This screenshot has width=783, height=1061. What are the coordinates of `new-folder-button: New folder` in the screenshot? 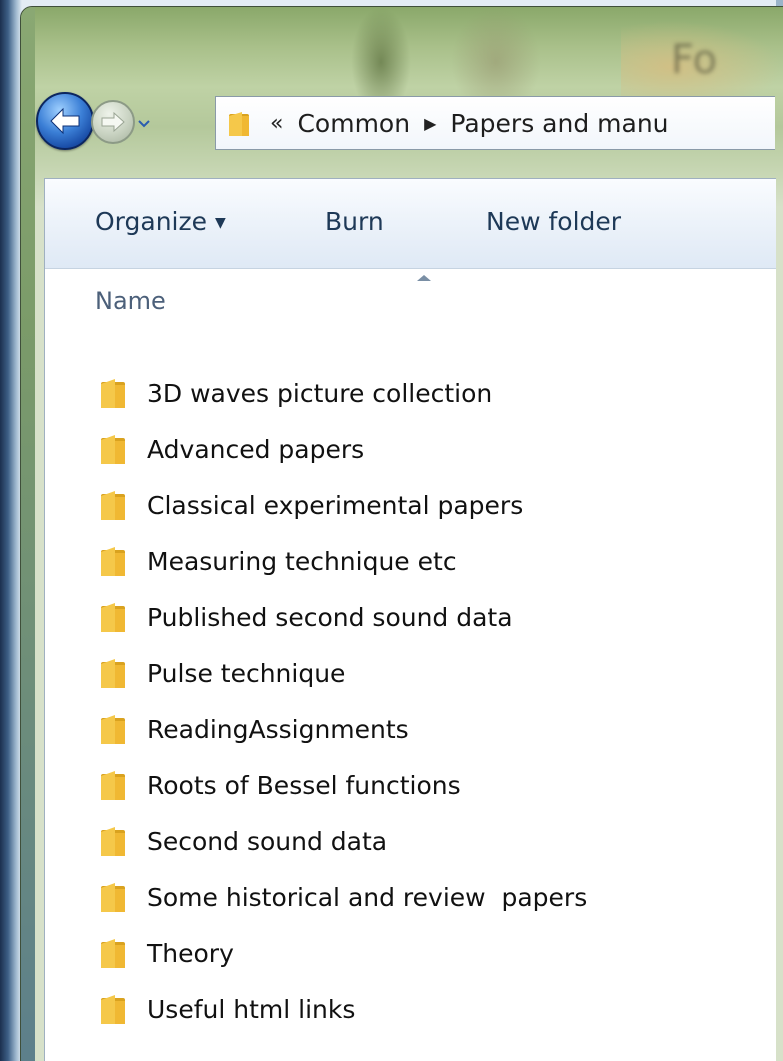 It's located at (553, 221).